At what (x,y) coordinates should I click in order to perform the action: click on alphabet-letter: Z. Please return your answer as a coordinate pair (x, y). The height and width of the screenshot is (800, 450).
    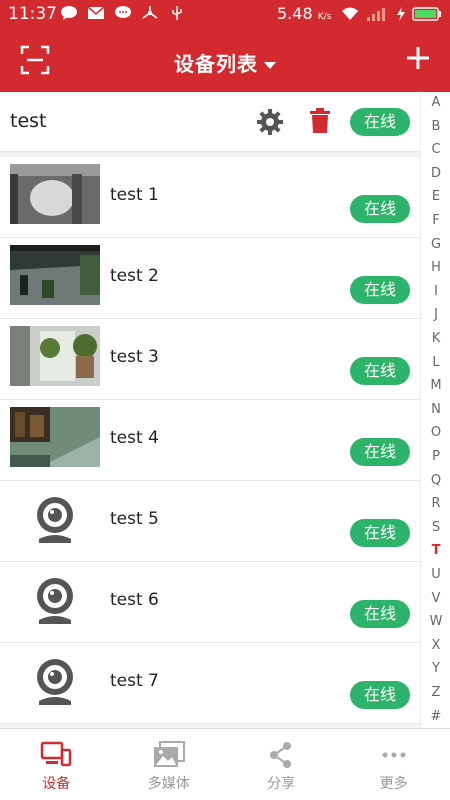
    Looking at the image, I should click on (435, 692).